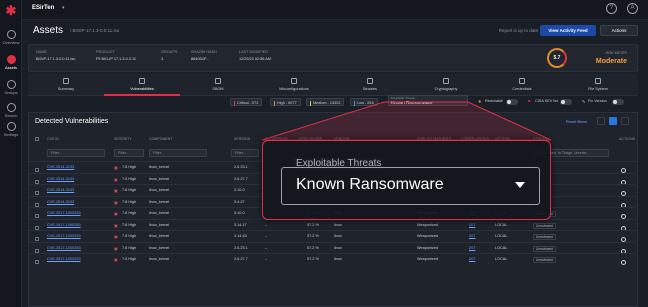 This screenshot has width=648, height=307. Describe the element at coordinates (512, 102) in the screenshot. I see `reachable-toggle` at that location.